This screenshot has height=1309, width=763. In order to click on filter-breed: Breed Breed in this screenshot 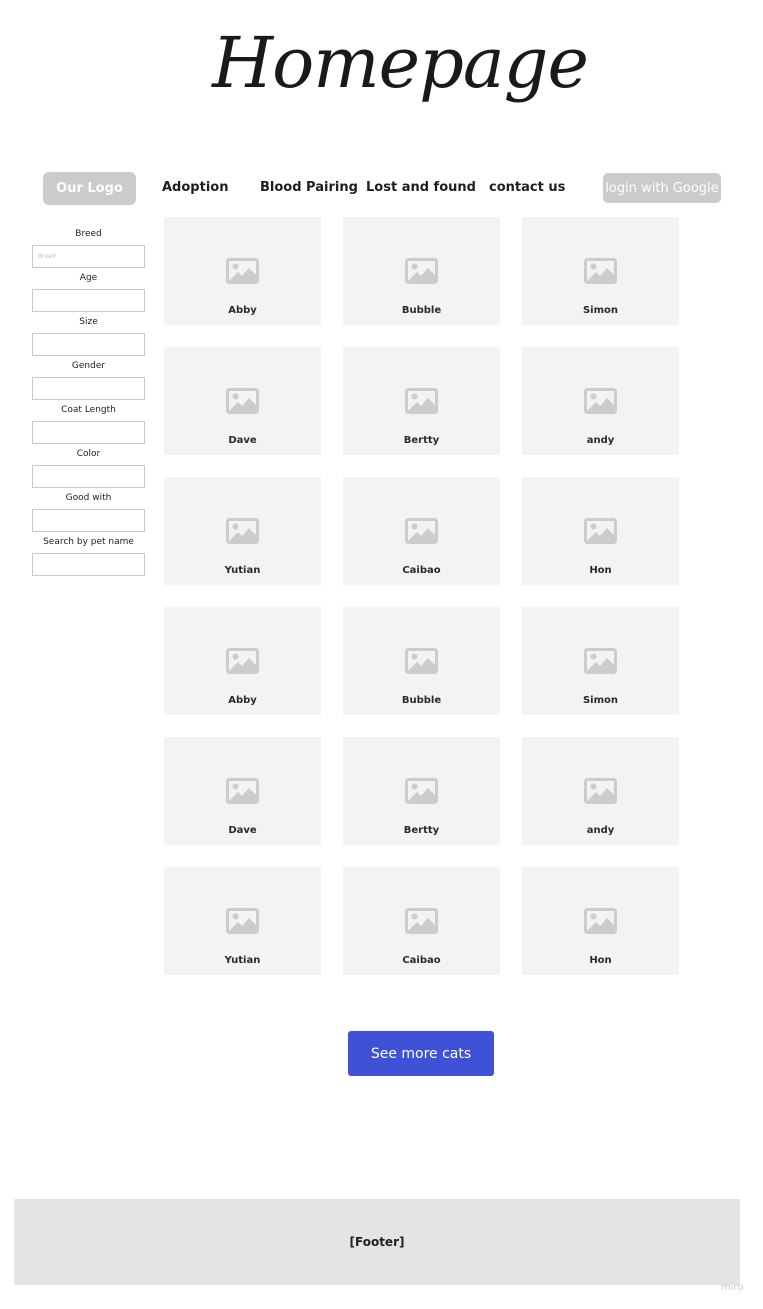, I will do `click(88, 249)`.